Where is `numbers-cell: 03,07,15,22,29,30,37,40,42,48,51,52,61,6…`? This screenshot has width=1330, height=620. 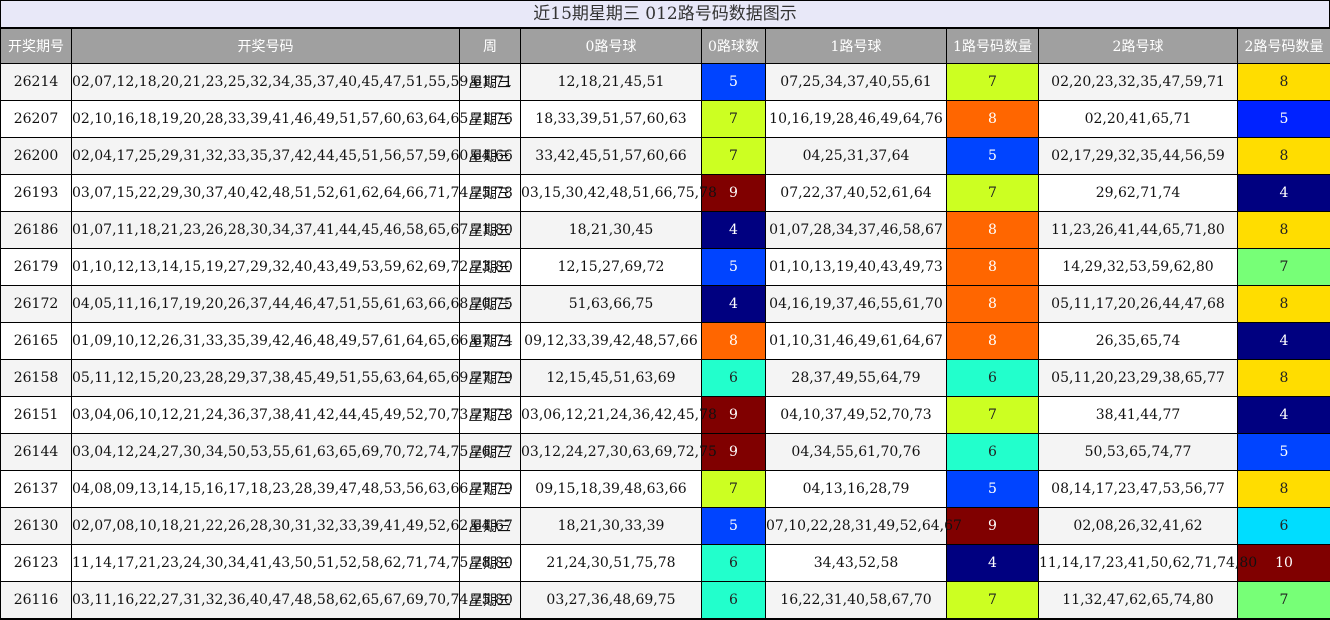
numbers-cell: 03,07,15,22,29,30,37,40,42,48,51,52,61,6… is located at coordinates (266, 193).